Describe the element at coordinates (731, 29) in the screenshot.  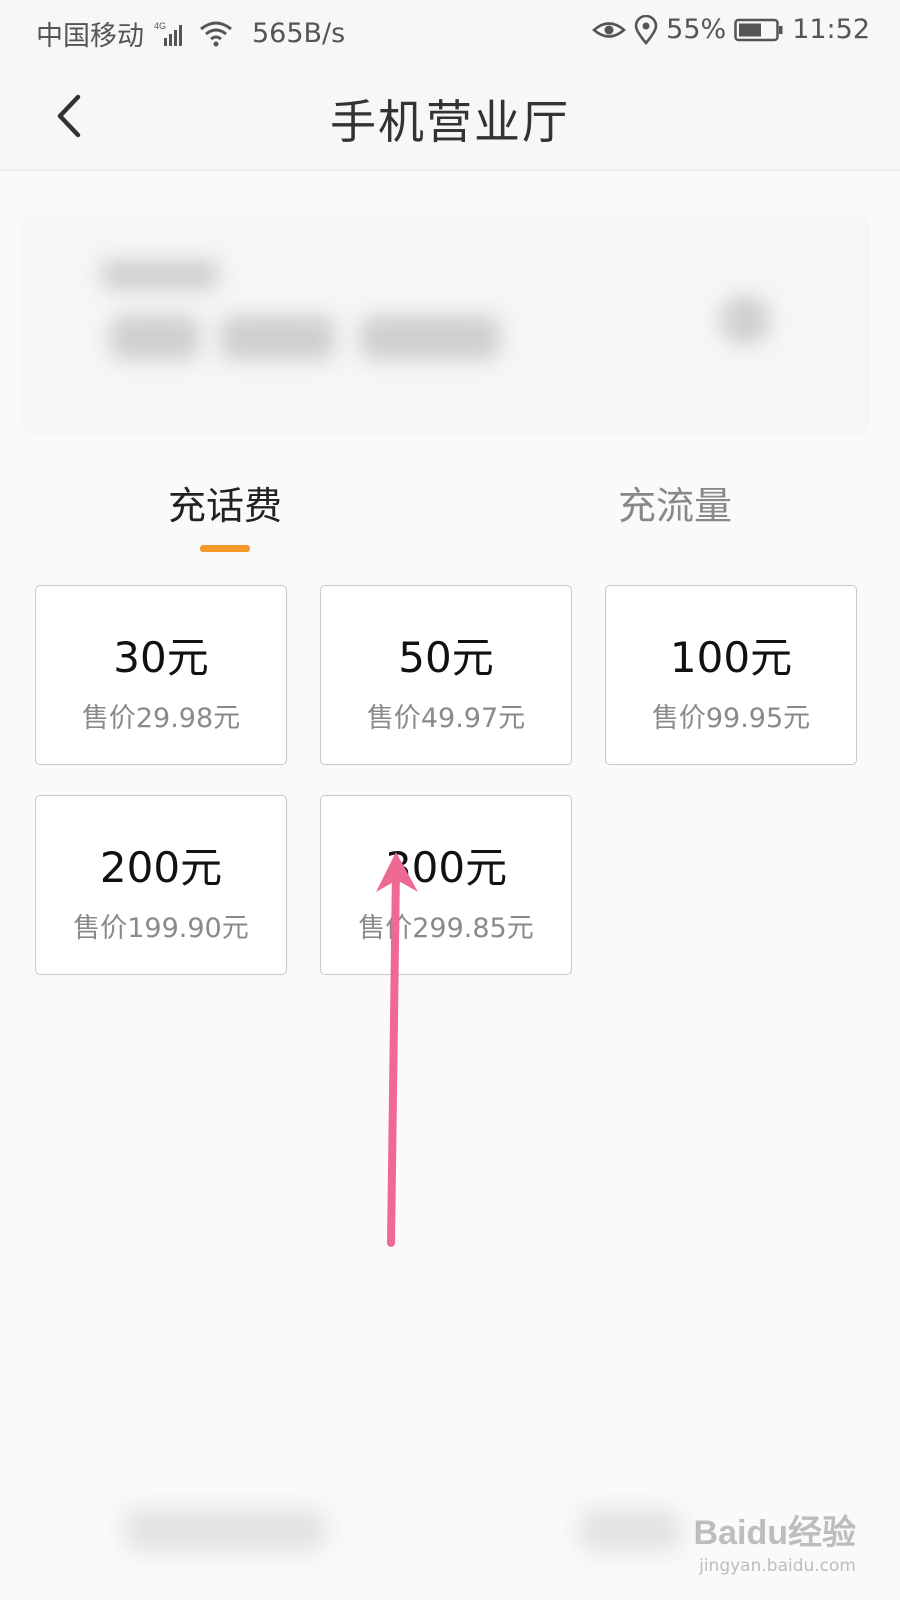
I see `status-bar-right: 55% 11:52` at that location.